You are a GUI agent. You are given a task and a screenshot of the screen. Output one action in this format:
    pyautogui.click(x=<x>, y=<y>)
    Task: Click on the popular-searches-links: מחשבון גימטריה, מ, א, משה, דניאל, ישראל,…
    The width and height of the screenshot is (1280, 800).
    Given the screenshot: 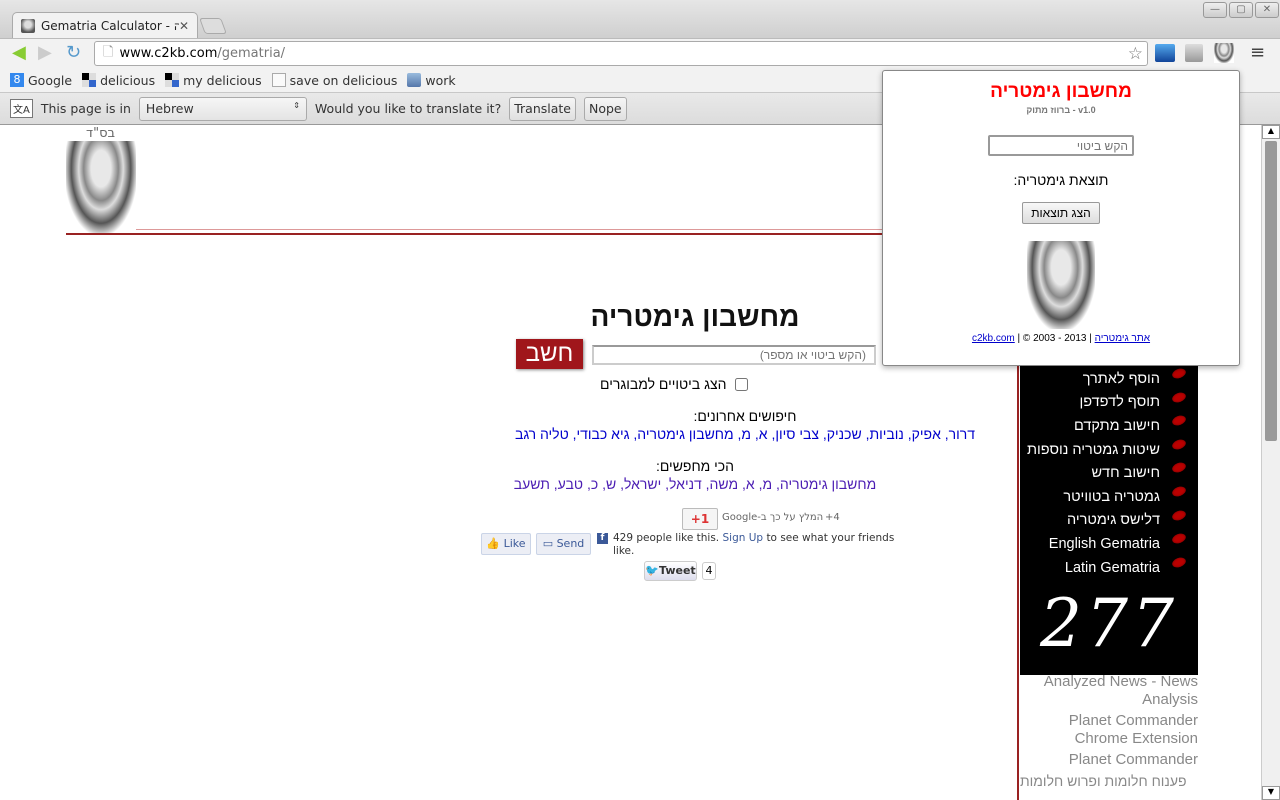 What is the action you would take?
    pyautogui.click(x=695, y=484)
    